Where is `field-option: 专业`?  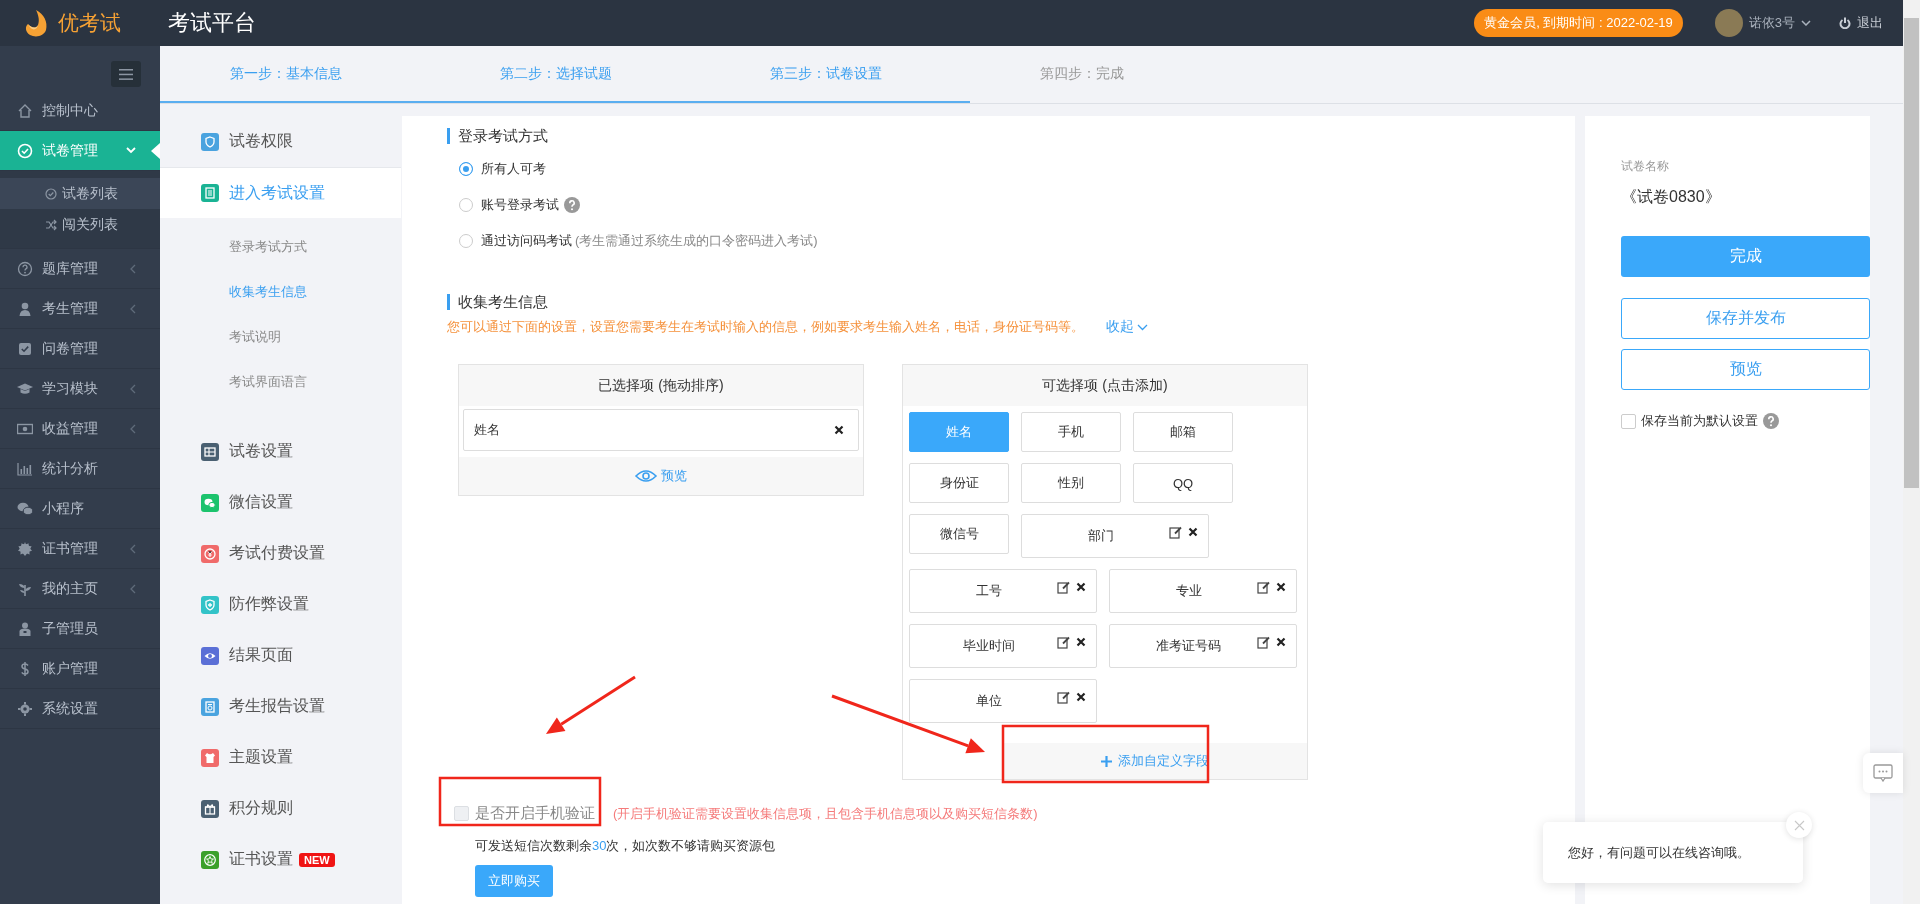 field-option: 专业 is located at coordinates (1203, 591).